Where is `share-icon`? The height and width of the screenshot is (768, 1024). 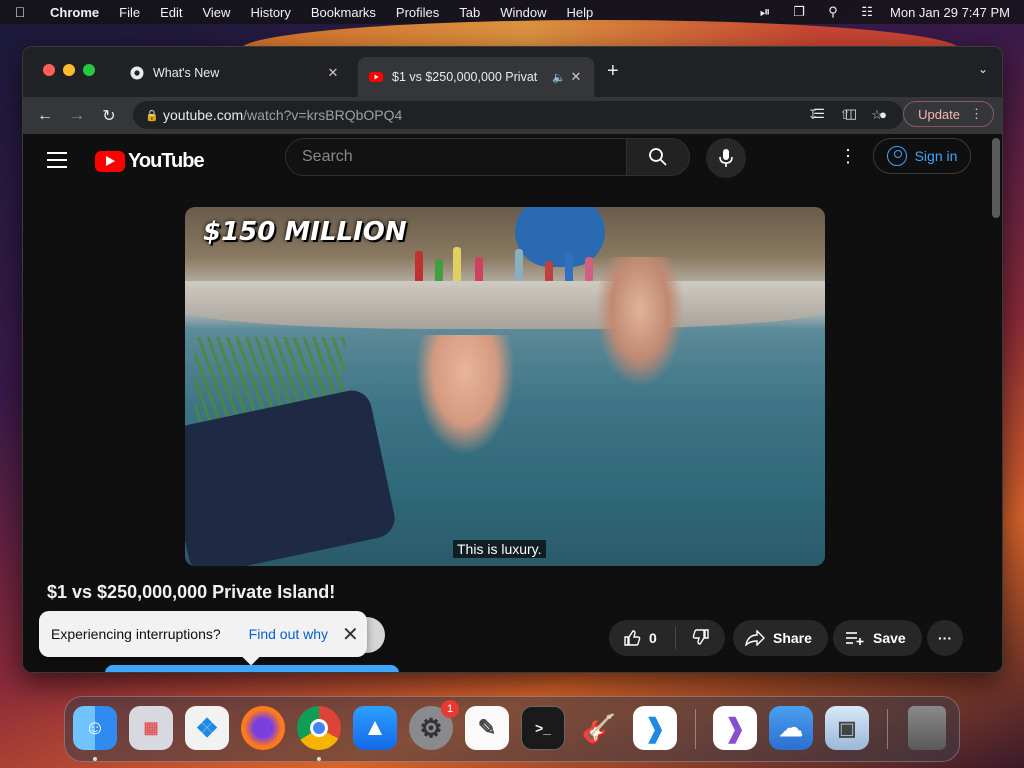
share-icon is located at coordinates (755, 638).